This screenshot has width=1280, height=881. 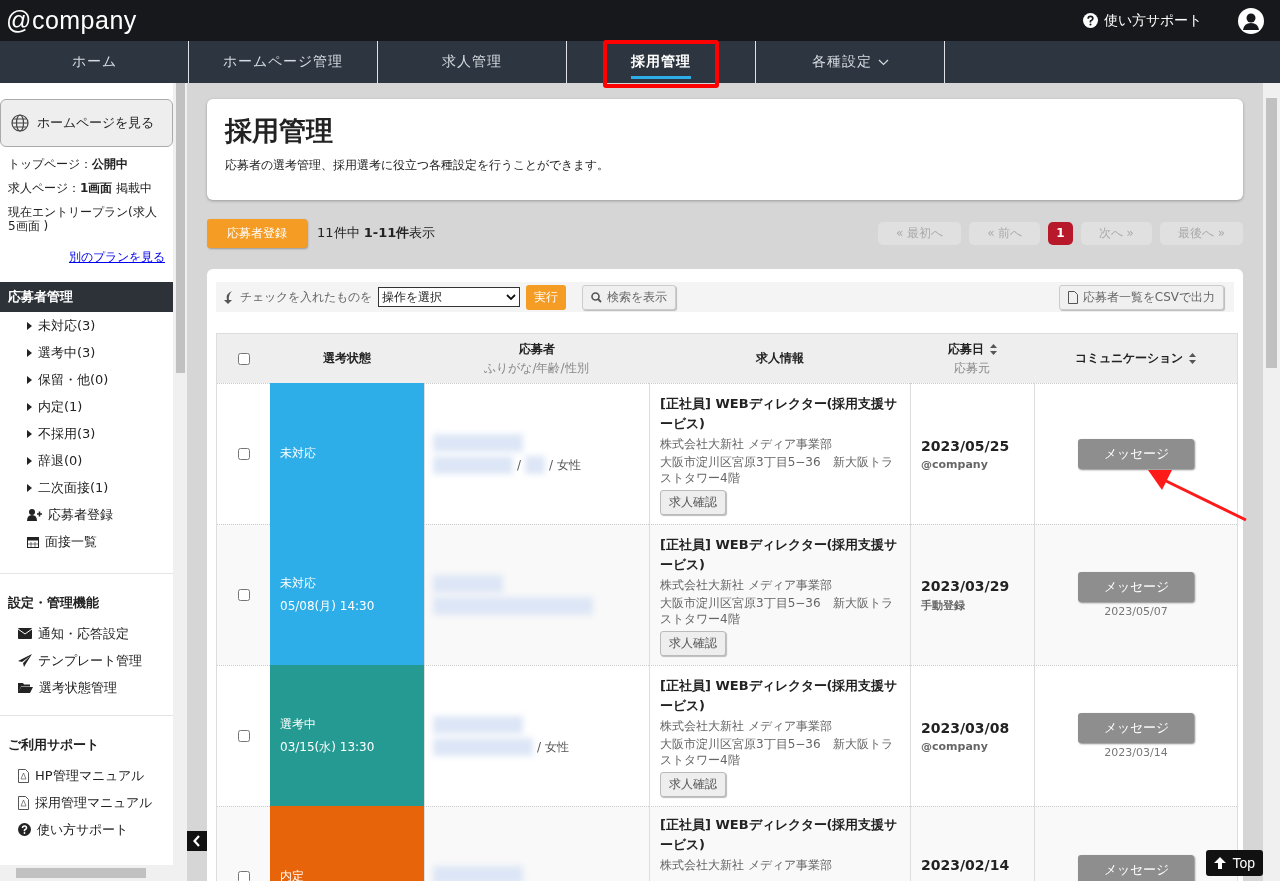 What do you see at coordinates (20, 123) in the screenshot?
I see `globe-icon` at bounding box center [20, 123].